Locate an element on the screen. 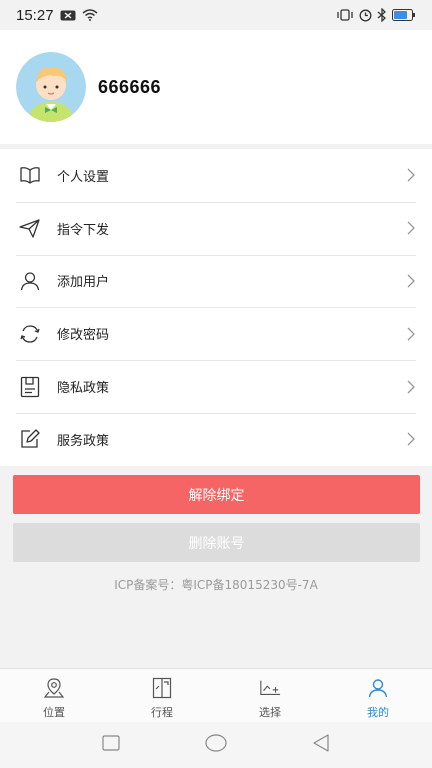  menu-item-add-user: 添加用户 is located at coordinates (216, 281).